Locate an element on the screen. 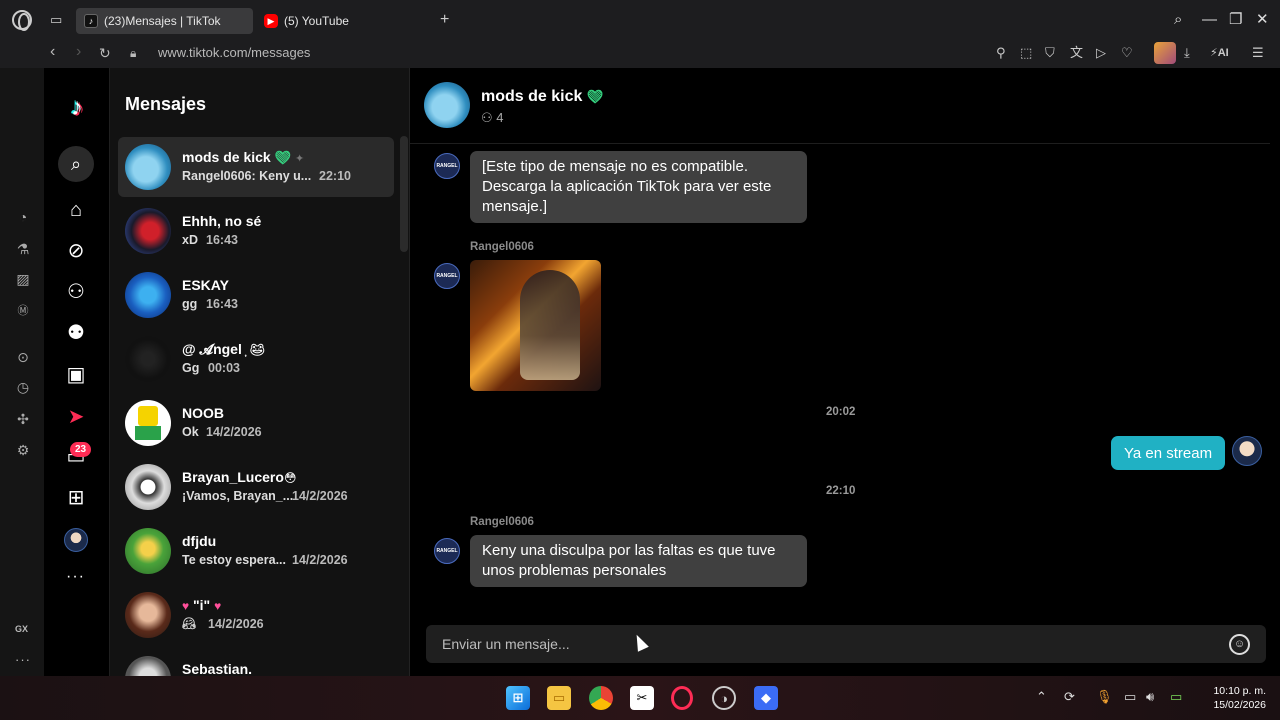  obs-icon: ◑ is located at coordinates (724, 698).